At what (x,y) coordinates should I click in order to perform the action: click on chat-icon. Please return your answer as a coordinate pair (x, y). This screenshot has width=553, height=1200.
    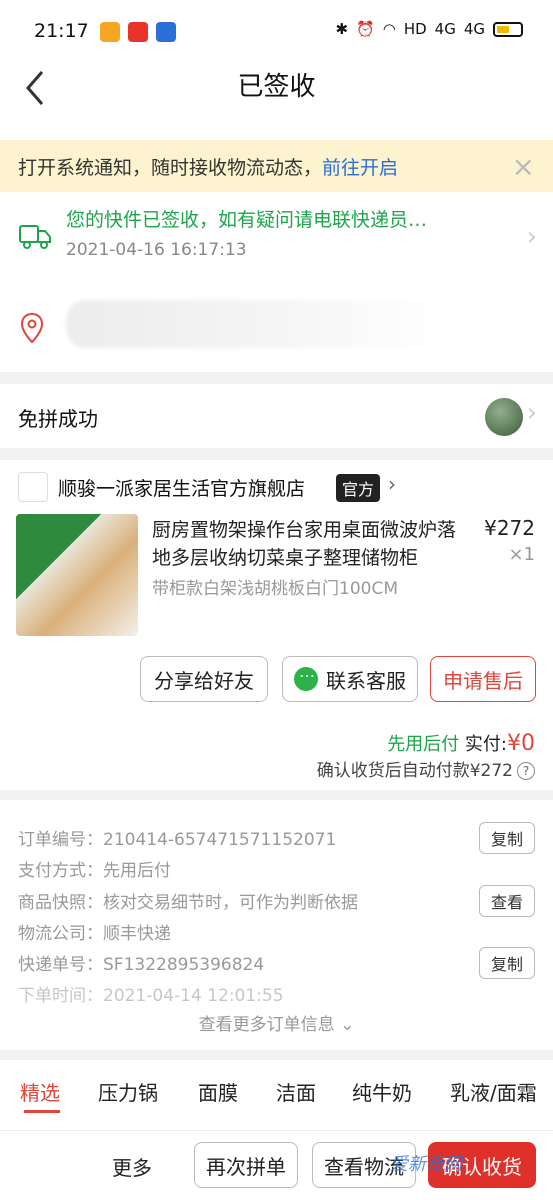
    Looking at the image, I should click on (306, 676).